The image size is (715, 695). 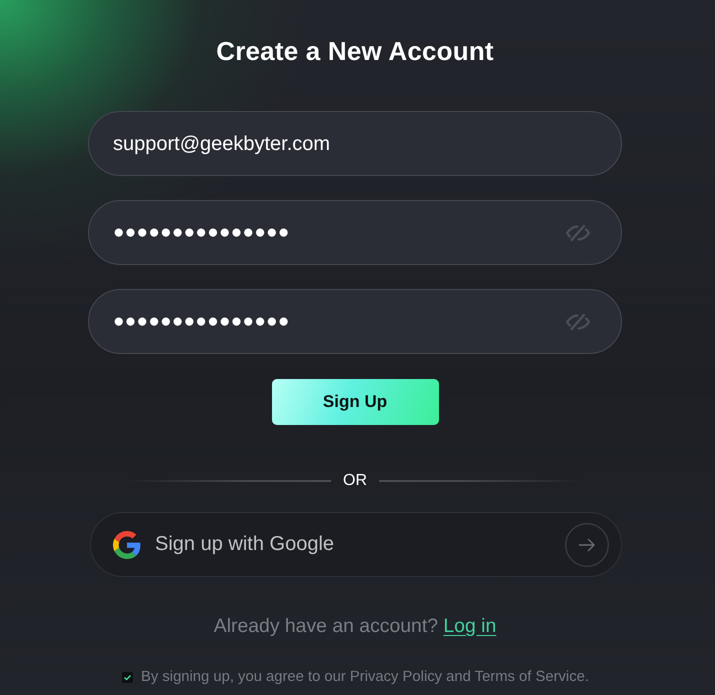 What do you see at coordinates (587, 544) in the screenshot?
I see `arrow-right-icon` at bounding box center [587, 544].